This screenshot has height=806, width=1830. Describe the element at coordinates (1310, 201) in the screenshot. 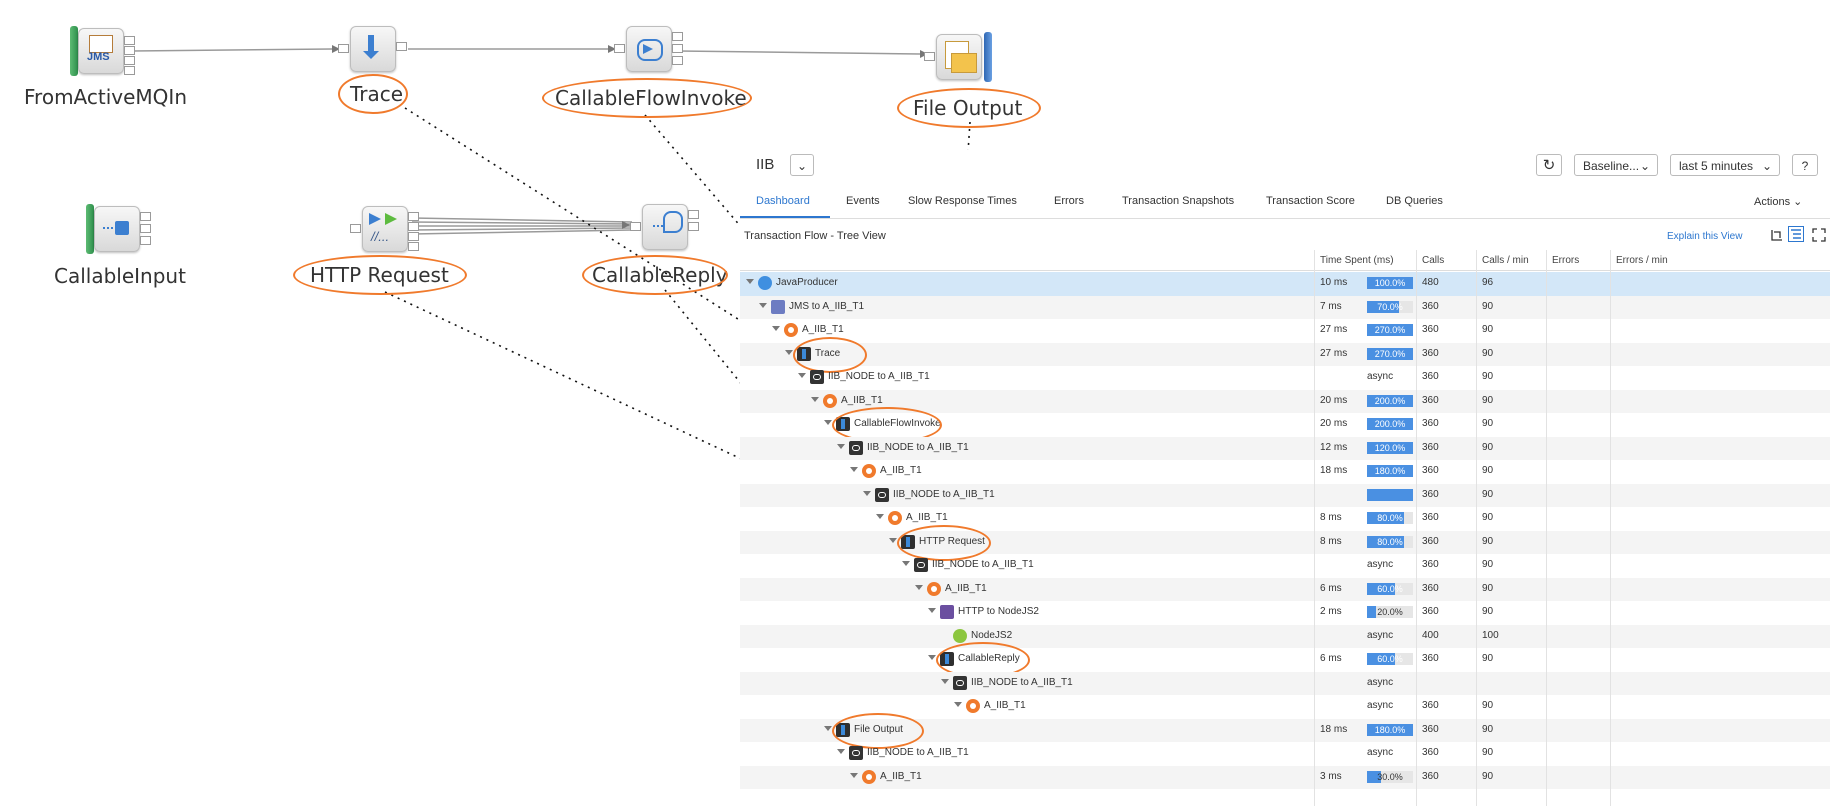

I see `tab-transaction-score: Transaction Score` at that location.